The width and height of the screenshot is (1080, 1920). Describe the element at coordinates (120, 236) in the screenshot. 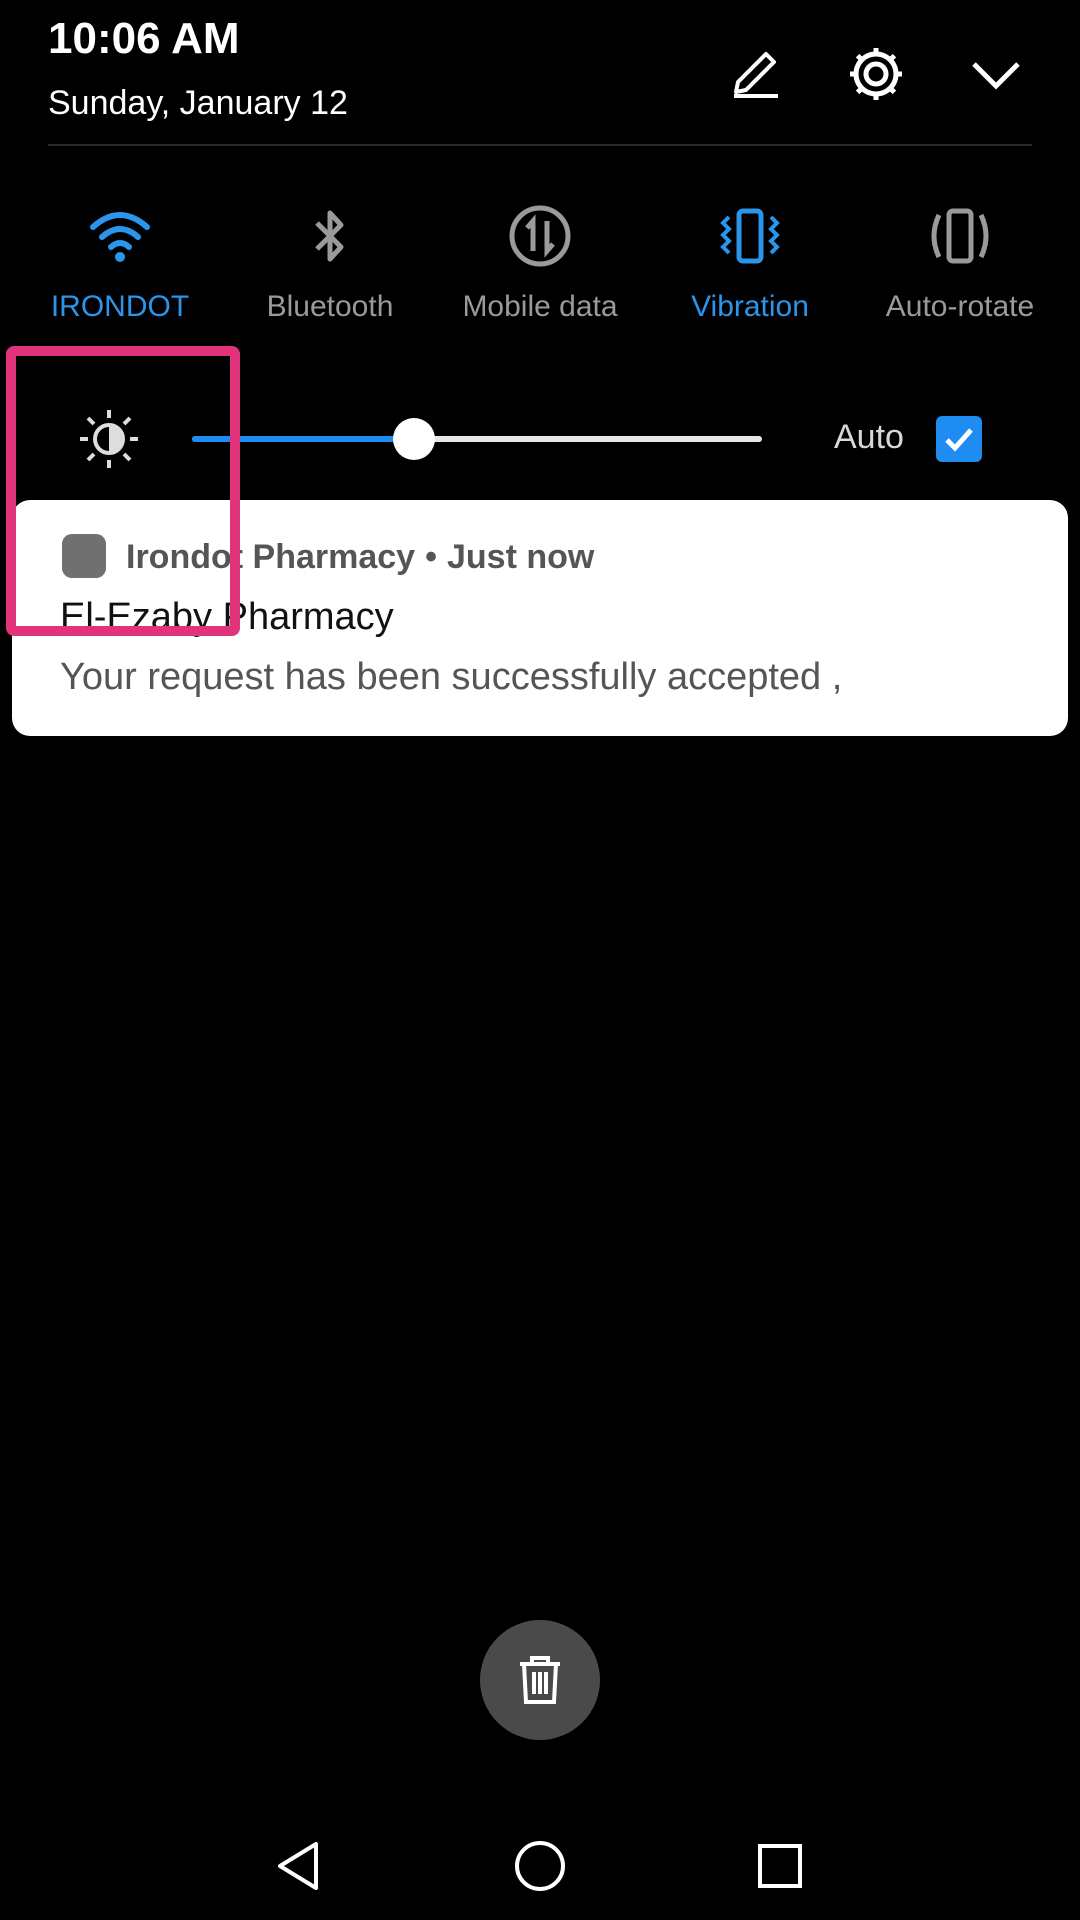

I see `wifi-icon` at that location.